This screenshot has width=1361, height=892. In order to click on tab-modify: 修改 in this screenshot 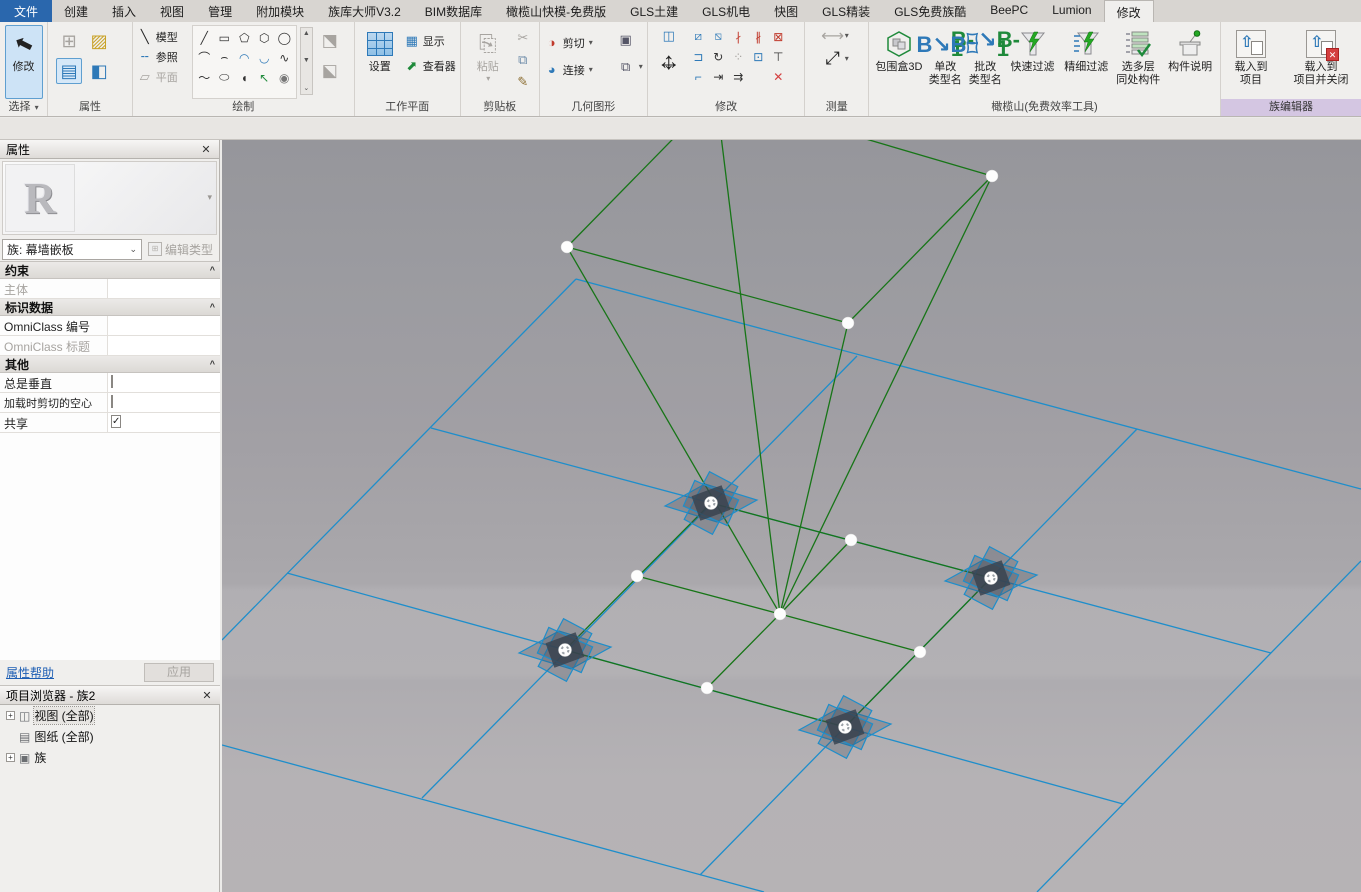, I will do `click(1128, 11)`.